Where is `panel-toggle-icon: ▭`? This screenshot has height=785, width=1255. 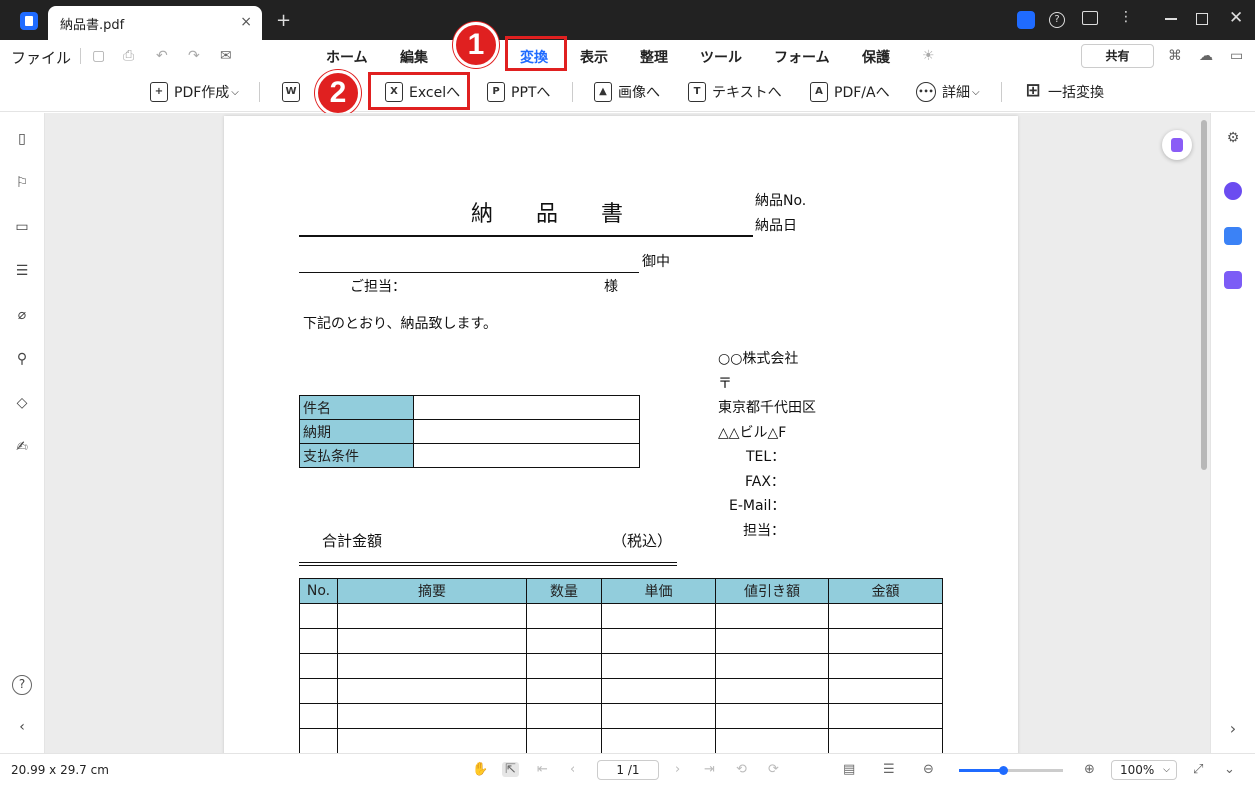 panel-toggle-icon: ▭ is located at coordinates (1236, 56).